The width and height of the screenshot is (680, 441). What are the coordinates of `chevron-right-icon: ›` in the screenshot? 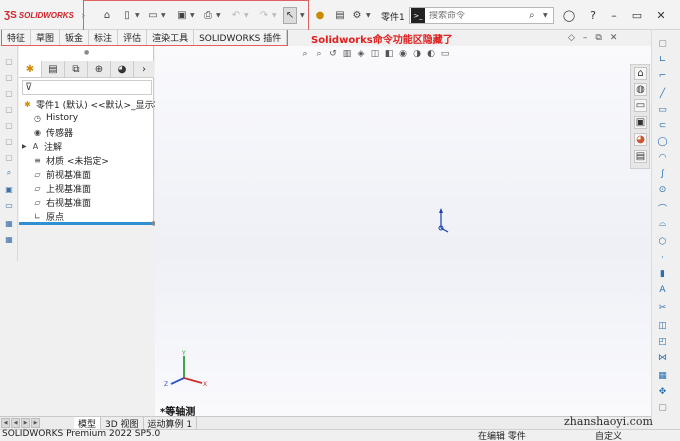 It's located at (144, 69).